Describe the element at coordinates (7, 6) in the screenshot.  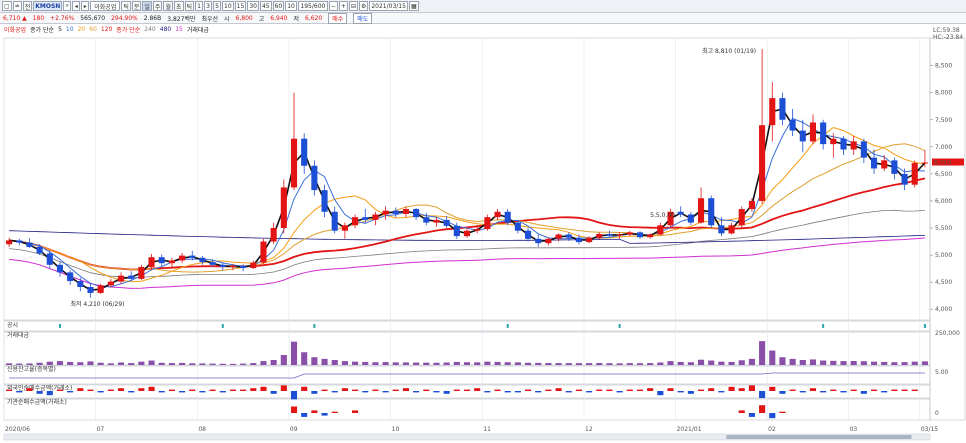
I see `chart-window-icon: ▢` at that location.